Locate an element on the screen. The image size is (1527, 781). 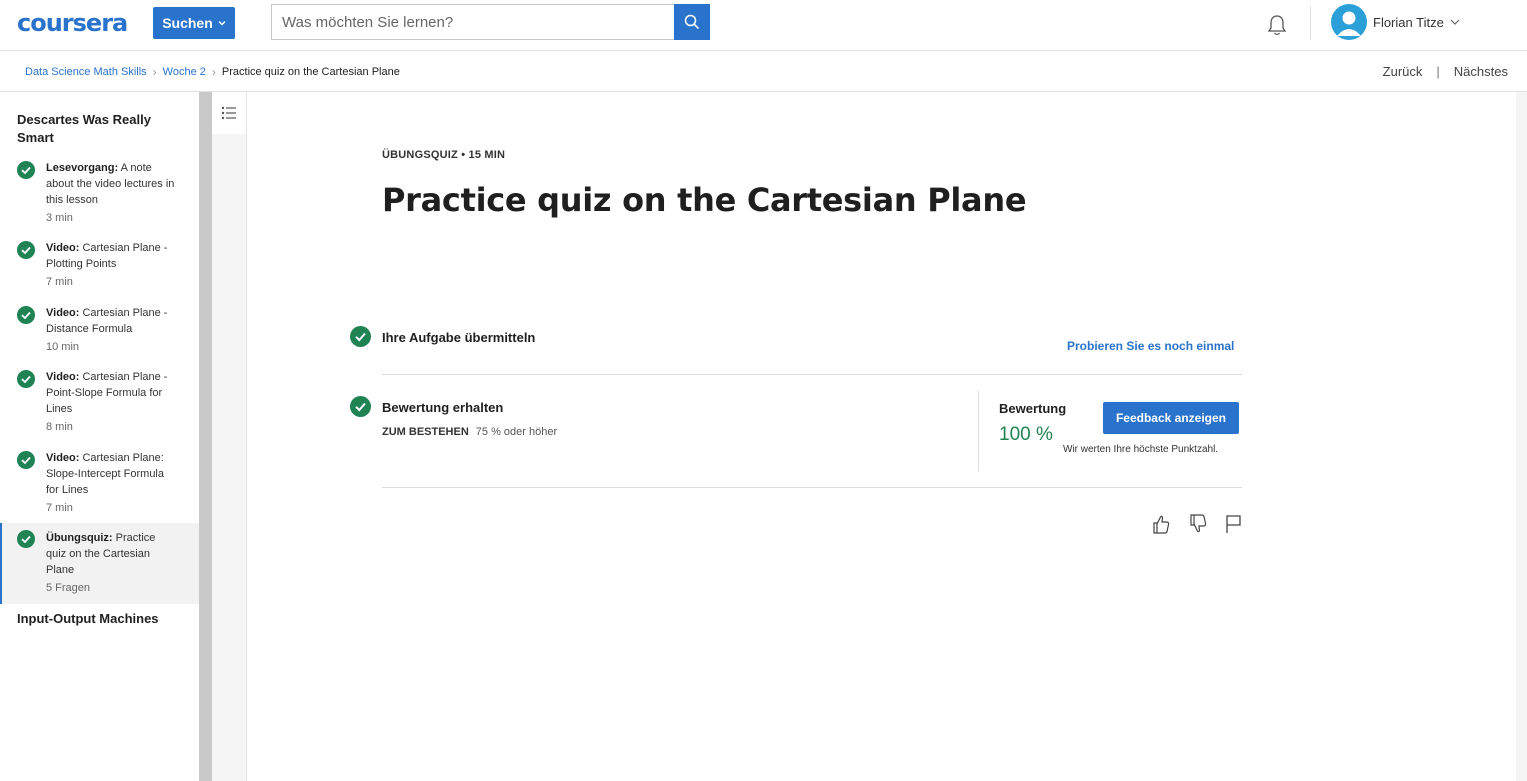
thumbs-down-icon is located at coordinates (1198, 524).